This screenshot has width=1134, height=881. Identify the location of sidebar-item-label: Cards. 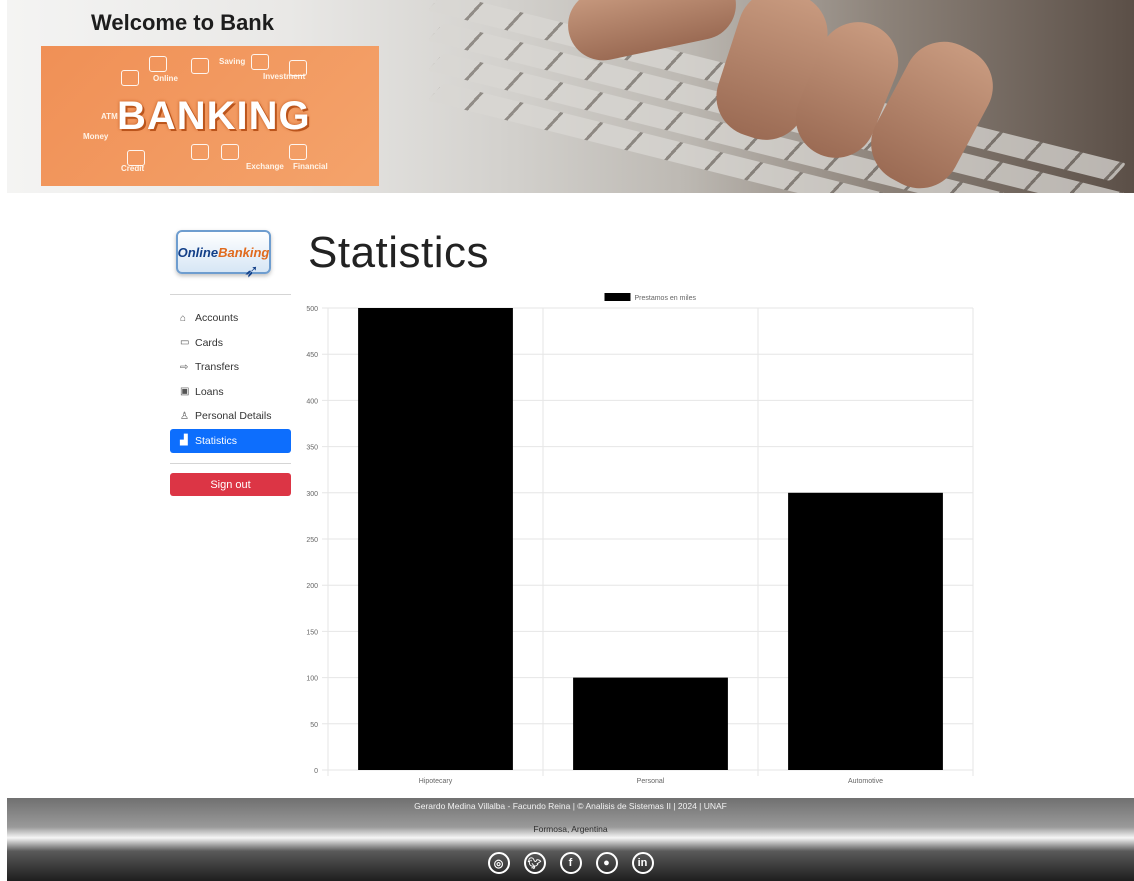
(209, 342).